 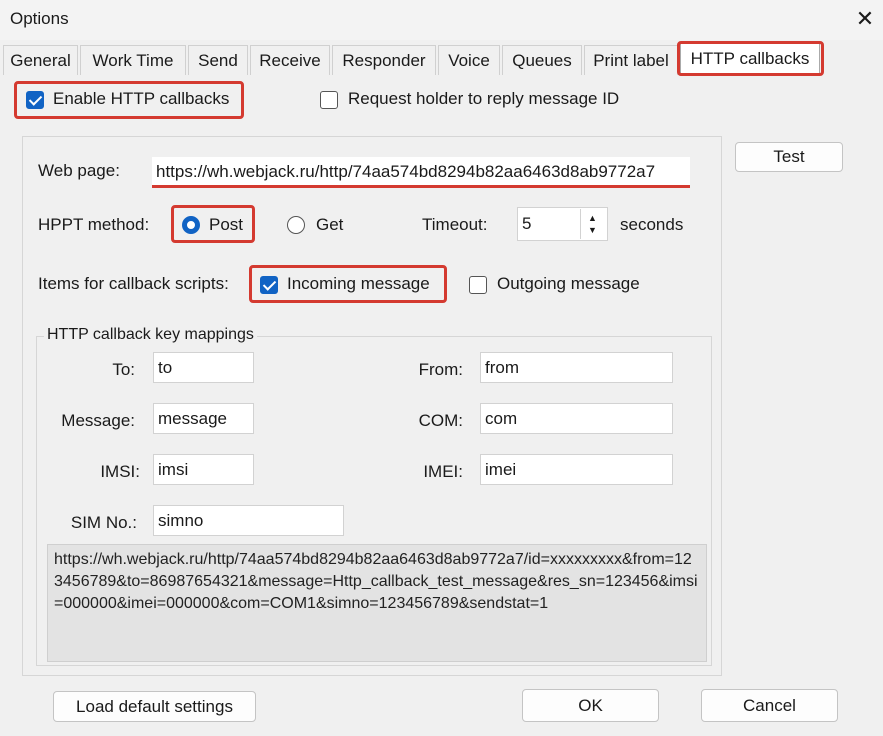 I want to click on request-holder-label: Request holder to reply message ID, so click(x=484, y=98).